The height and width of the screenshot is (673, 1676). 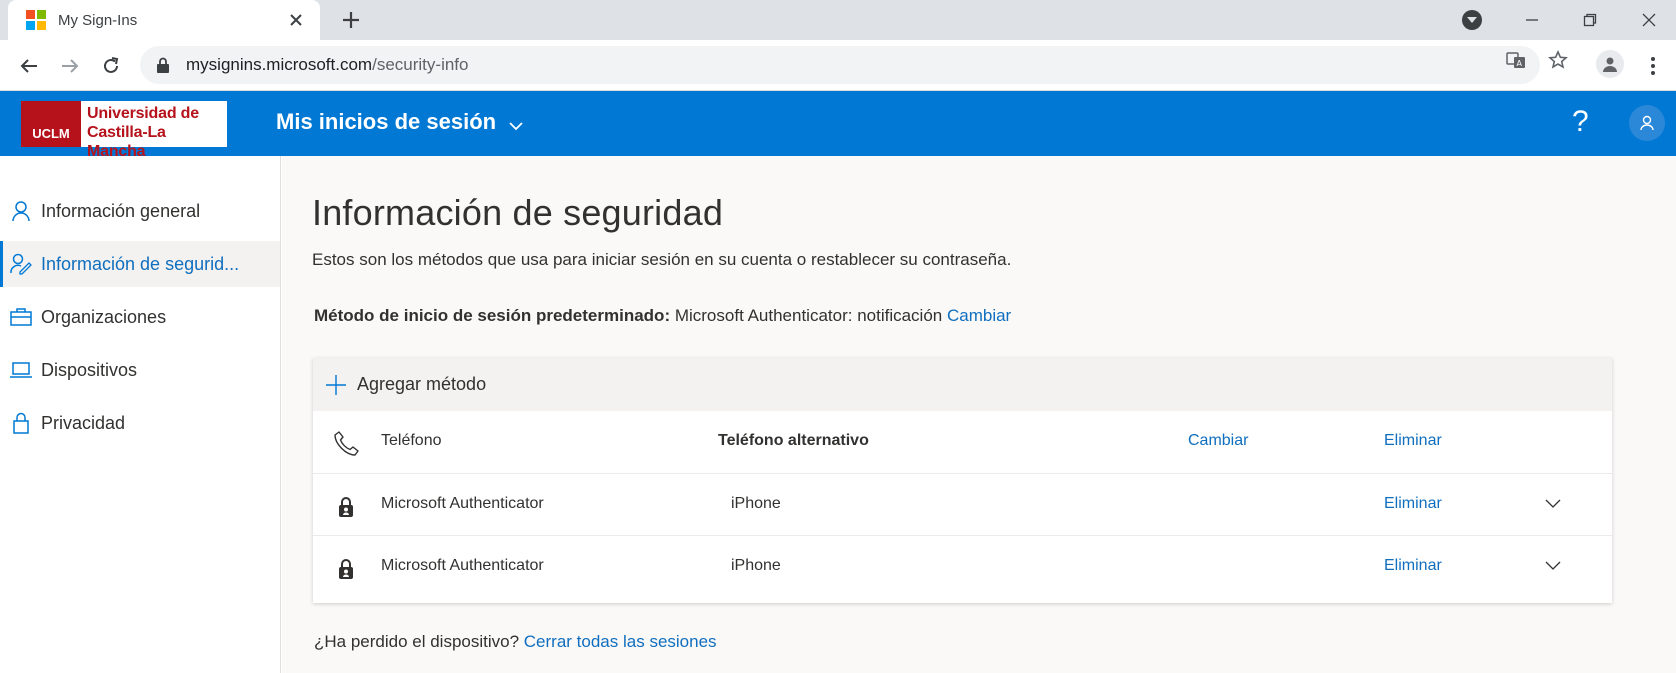 What do you see at coordinates (1590, 20) in the screenshot?
I see `restore-icon` at bounding box center [1590, 20].